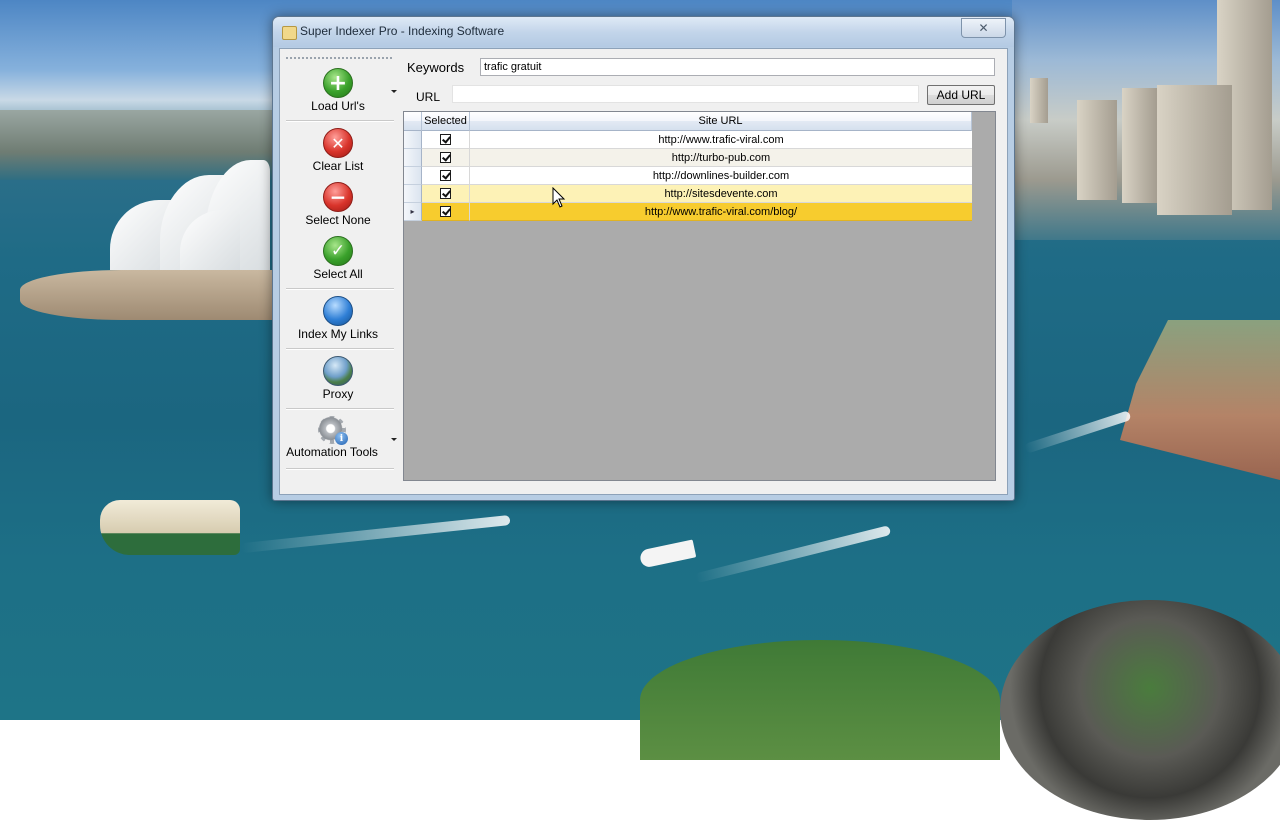 The width and height of the screenshot is (1280, 820). I want to click on column-header-site-url: Site URL, so click(721, 121).